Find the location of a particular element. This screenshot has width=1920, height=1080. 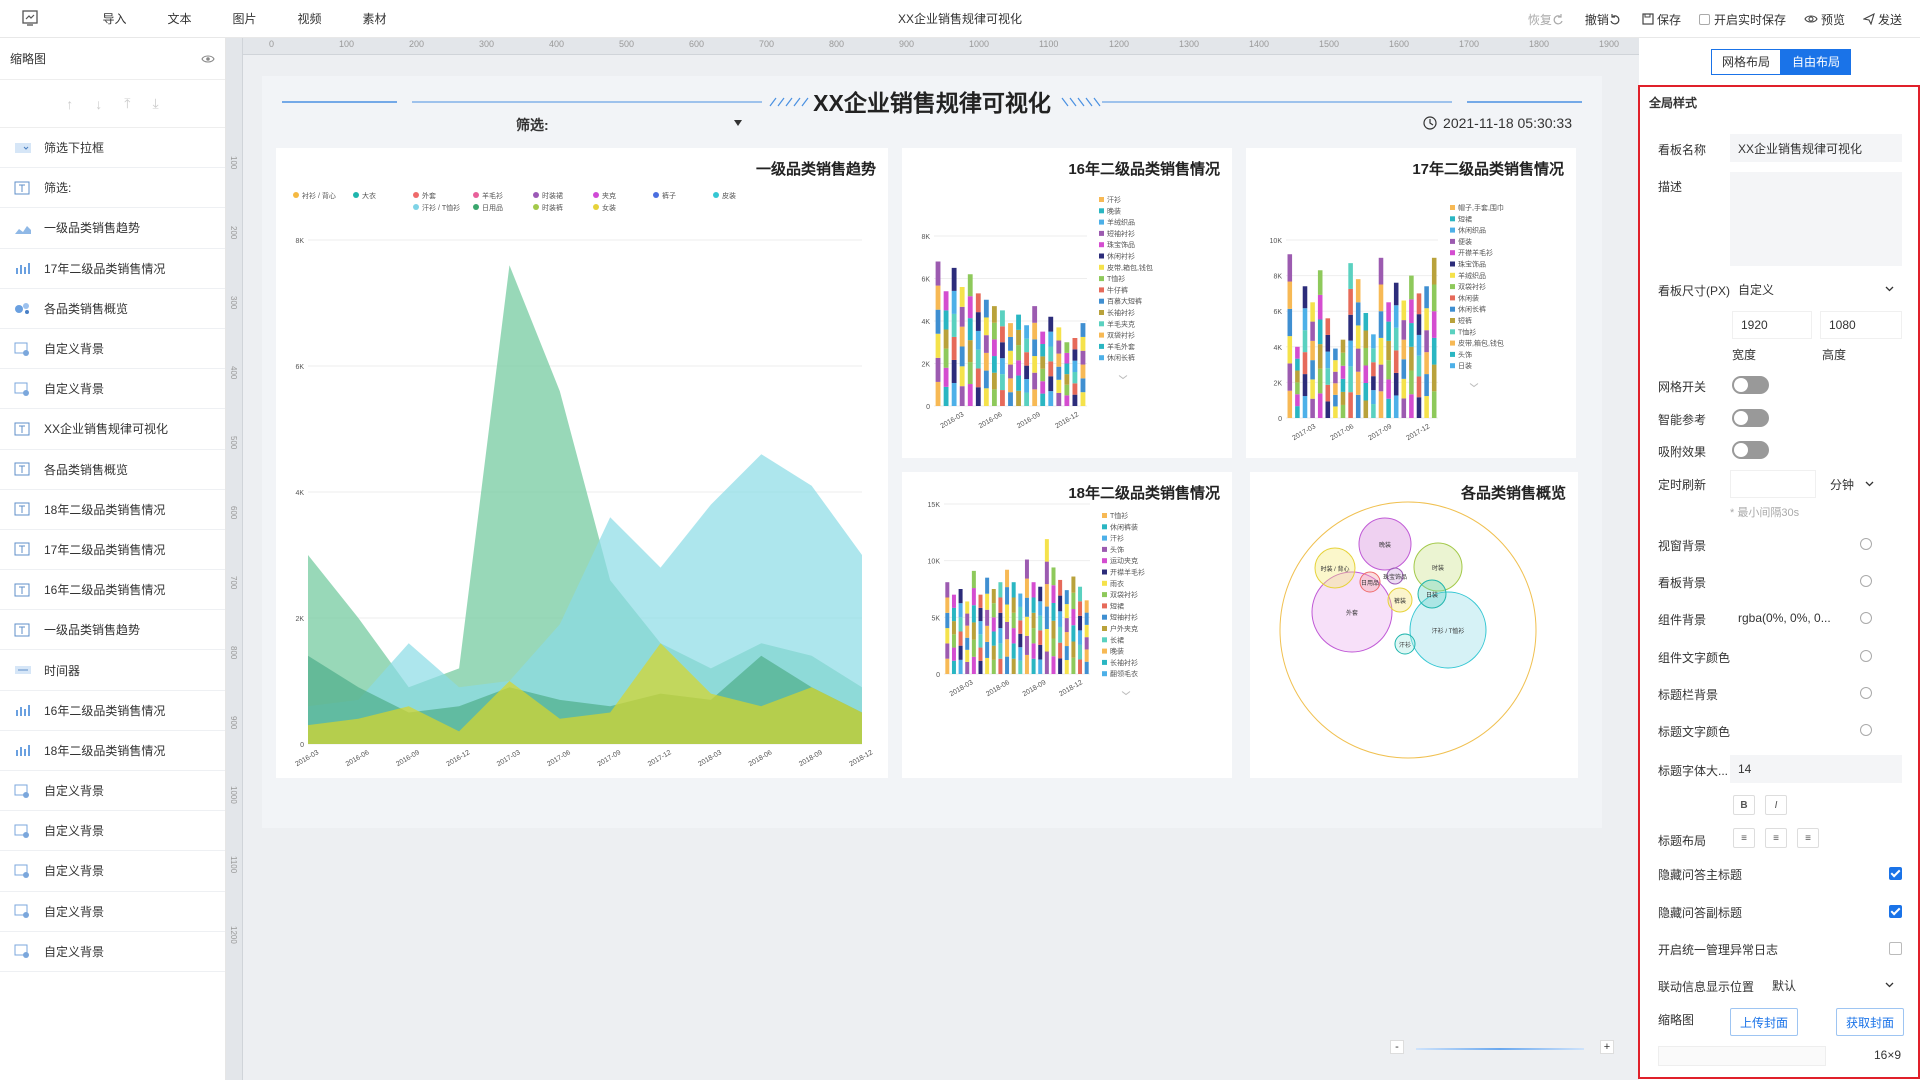

realtime-save-checkbox is located at coordinates (1704, 19).